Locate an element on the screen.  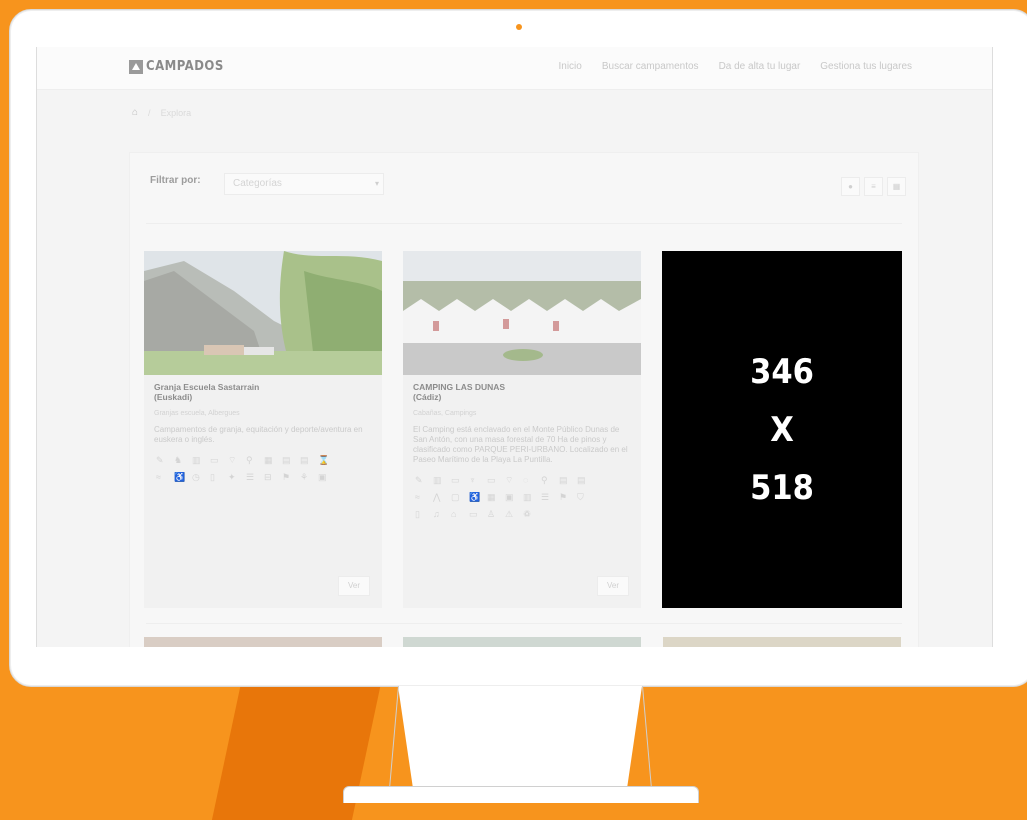
camp-title: CAMPING LAS DUNAS is located at coordinates (522, 387).